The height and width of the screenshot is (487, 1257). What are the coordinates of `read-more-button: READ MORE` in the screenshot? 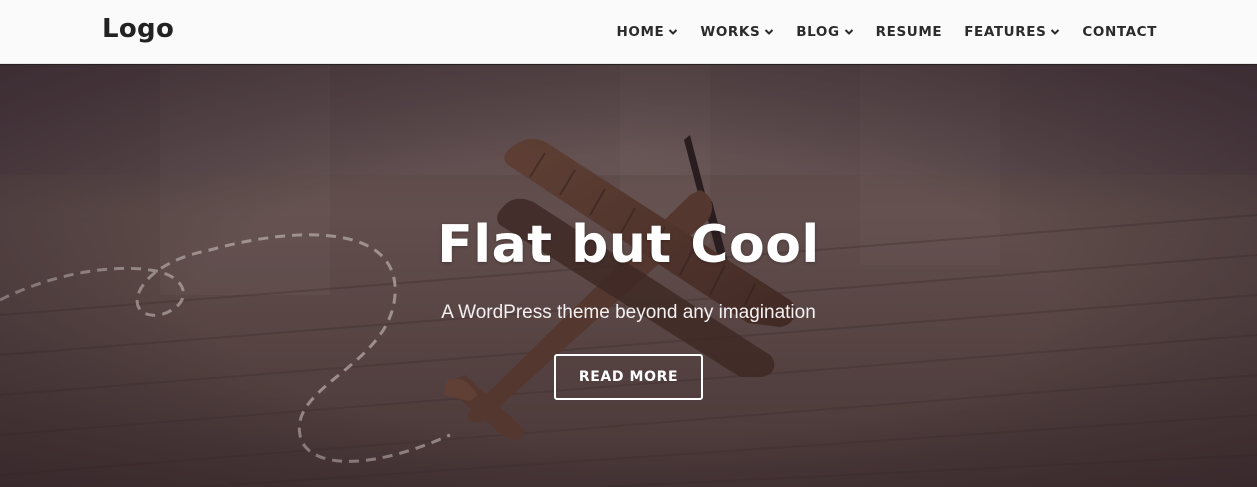 It's located at (628, 377).